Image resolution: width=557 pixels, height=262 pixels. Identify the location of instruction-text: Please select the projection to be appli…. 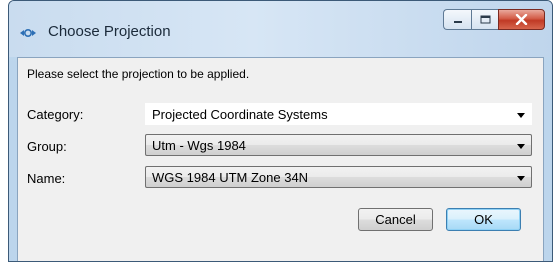
(138, 74).